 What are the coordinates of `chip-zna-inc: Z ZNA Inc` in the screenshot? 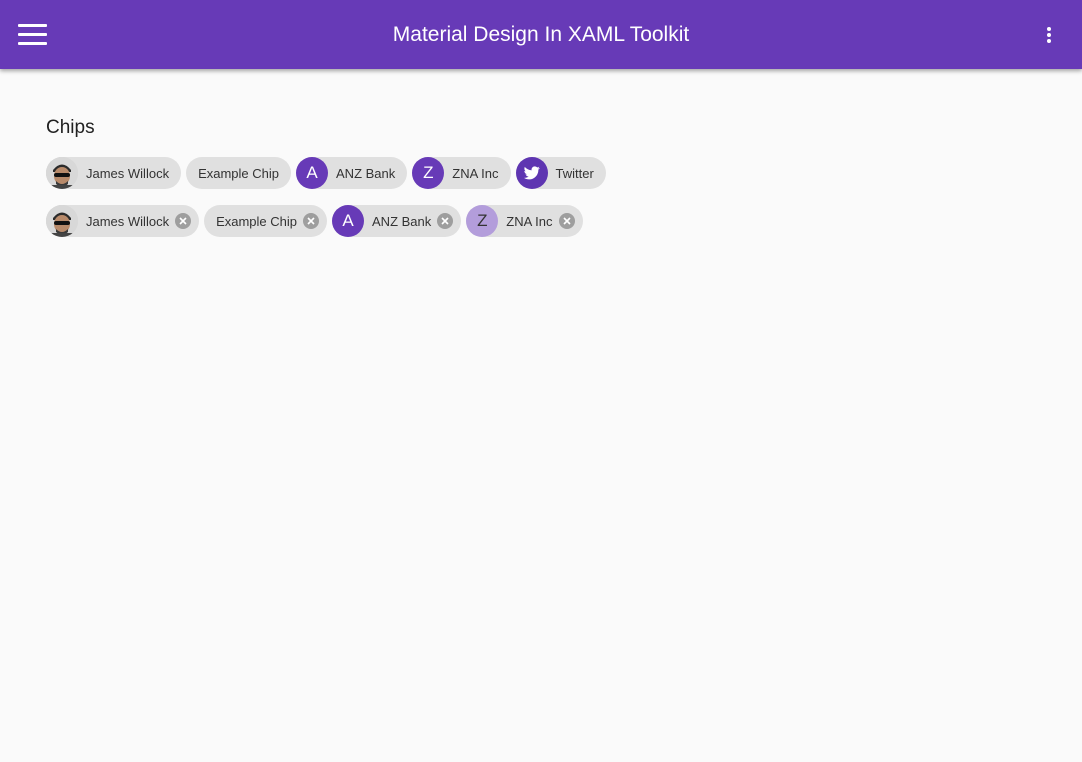 It's located at (461, 173).